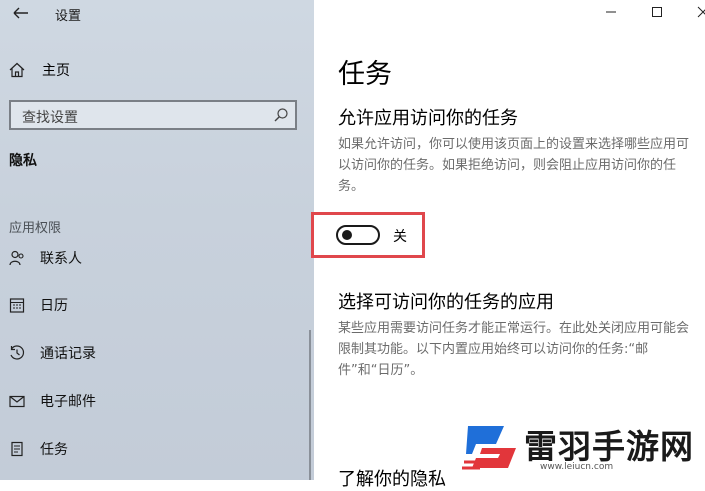 This screenshot has width=705, height=491. What do you see at coordinates (577, 467) in the screenshot?
I see `watermark-url: www.leiucn.com` at bounding box center [577, 467].